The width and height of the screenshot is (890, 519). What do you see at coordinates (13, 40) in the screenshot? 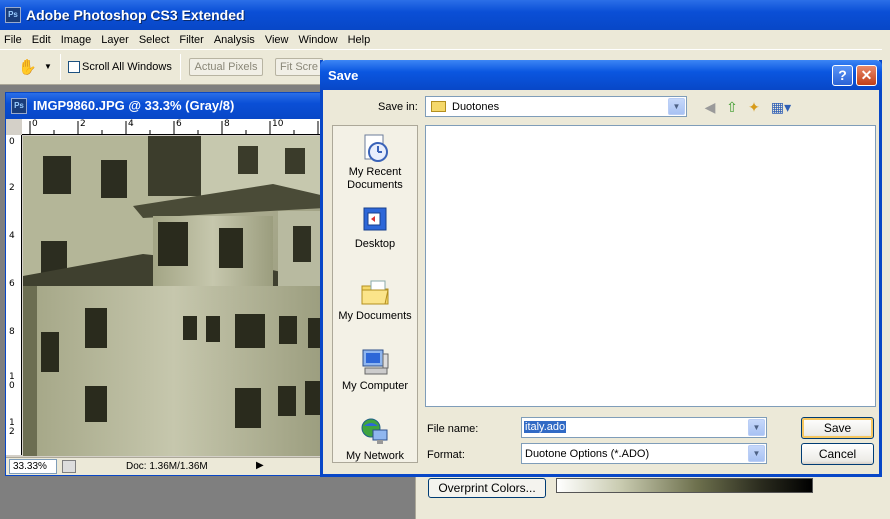
I see `menu-file: File` at bounding box center [13, 40].